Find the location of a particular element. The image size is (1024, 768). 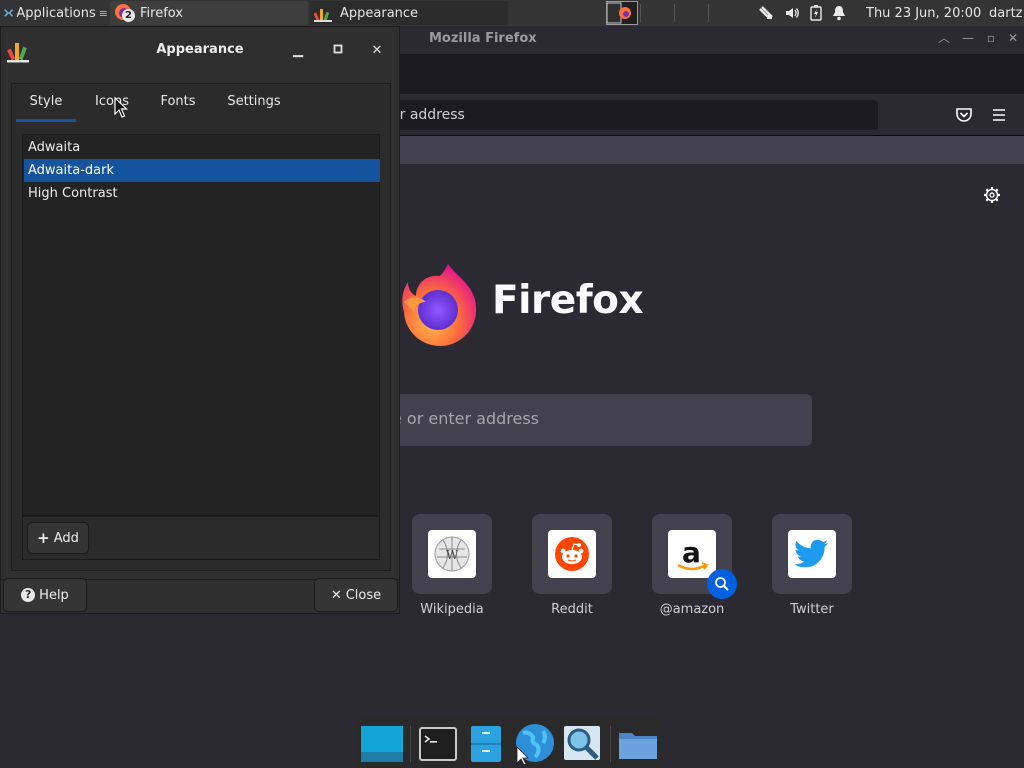

close-x-icon: ✕ is located at coordinates (336, 595).